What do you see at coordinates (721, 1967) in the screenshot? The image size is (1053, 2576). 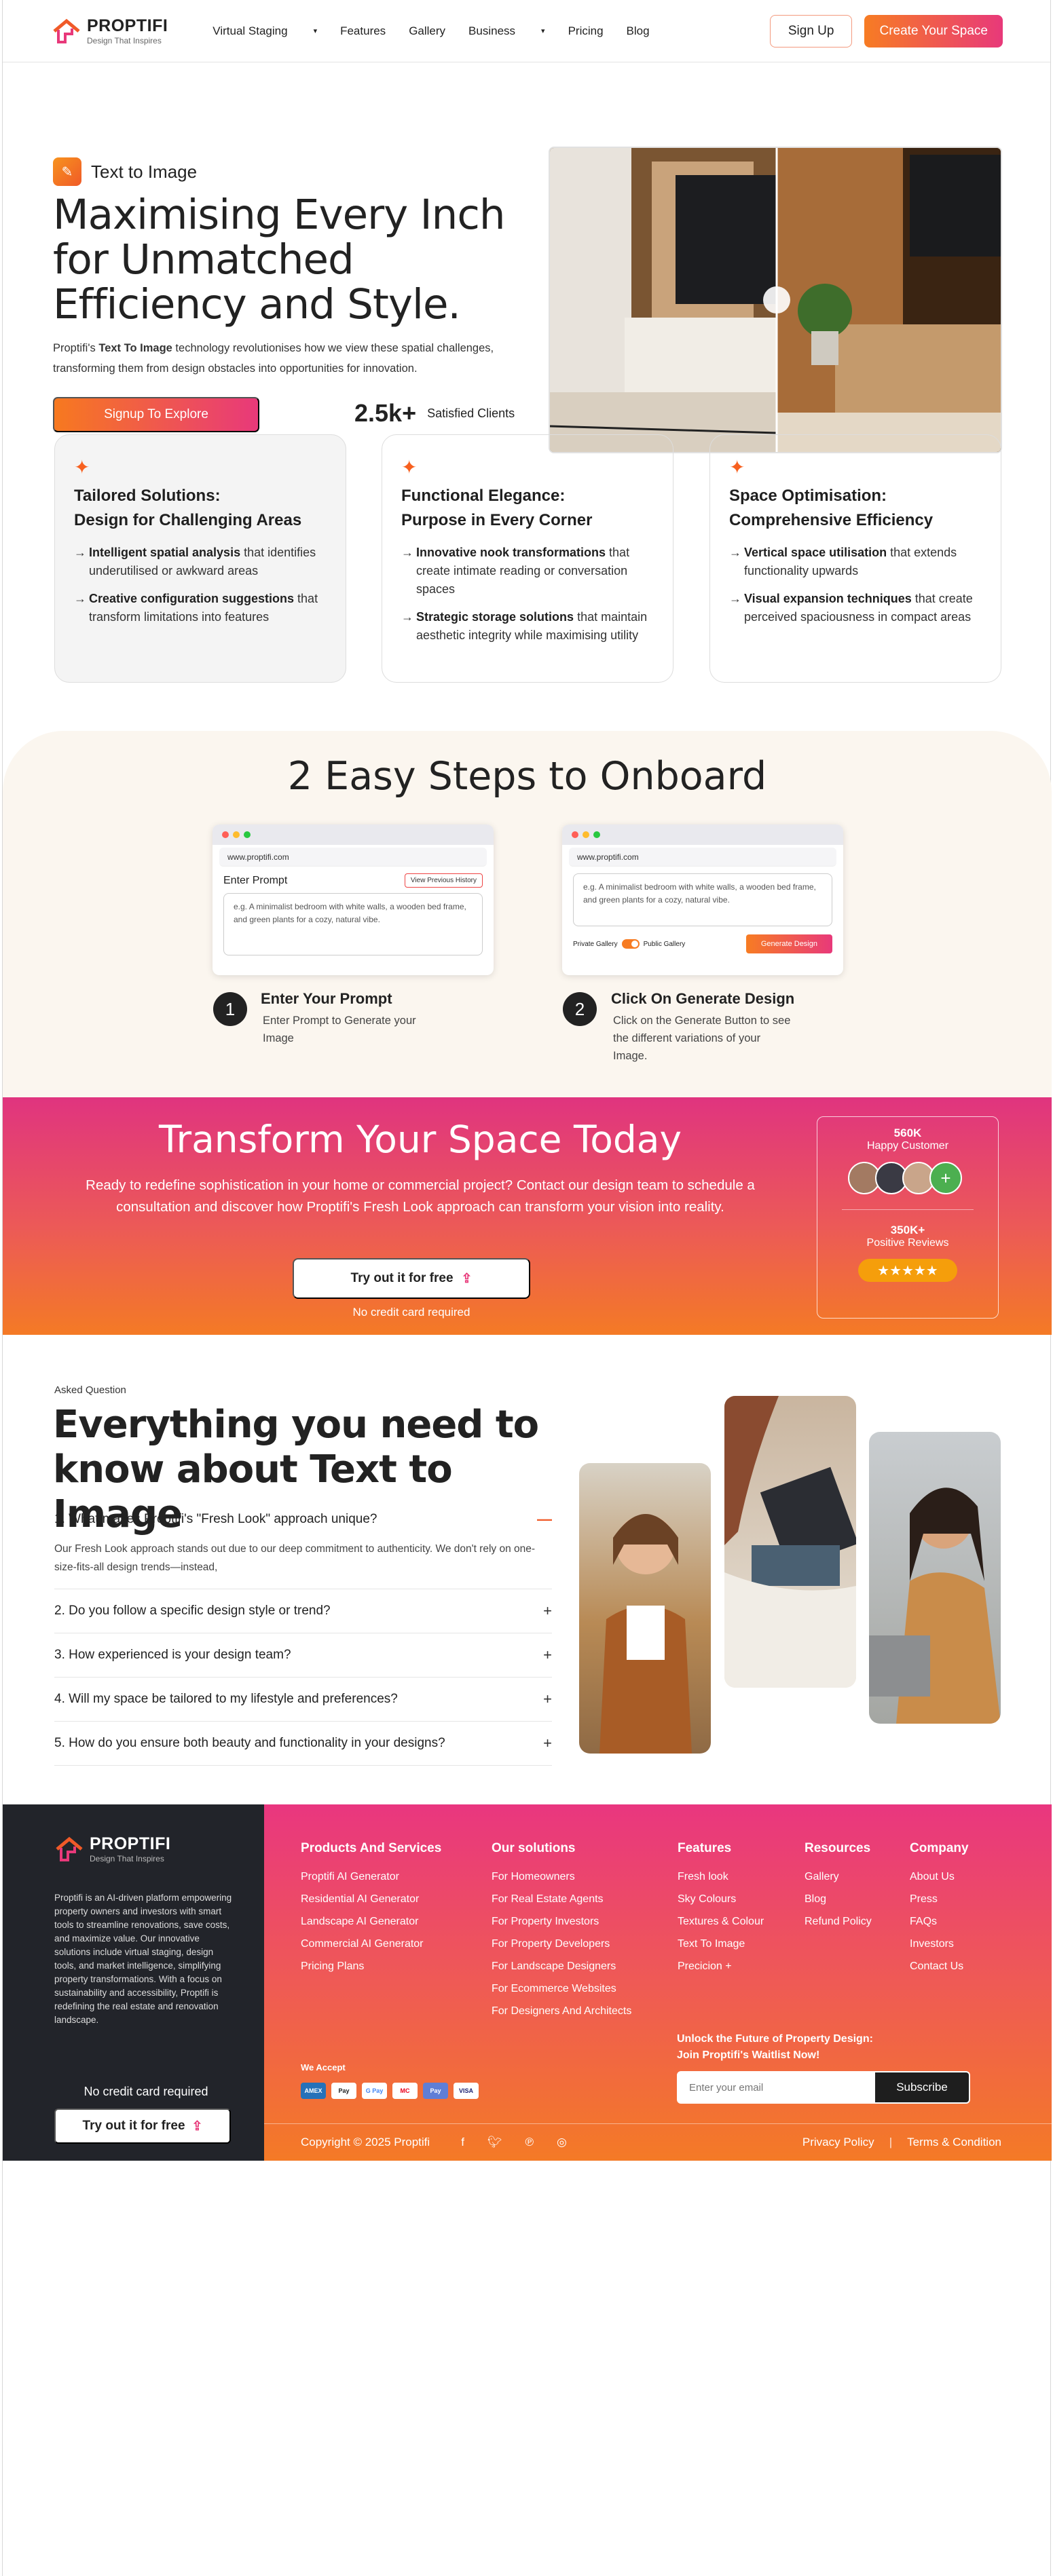 I see `footer-link: Precicion +` at bounding box center [721, 1967].